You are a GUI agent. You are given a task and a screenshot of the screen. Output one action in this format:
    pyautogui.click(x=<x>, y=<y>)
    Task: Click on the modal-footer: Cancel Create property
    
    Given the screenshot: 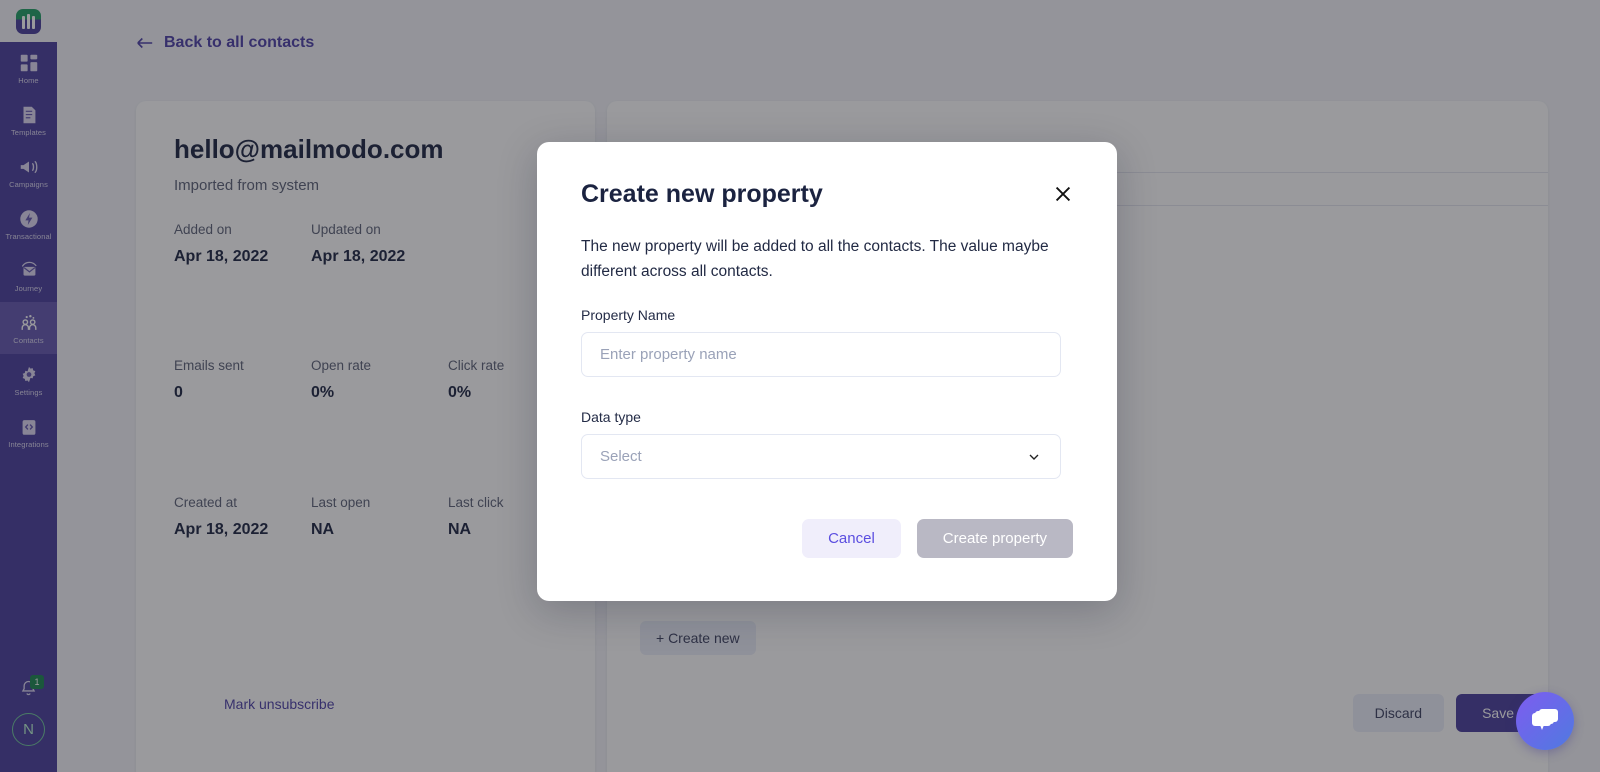 What is the action you would take?
    pyautogui.click(x=937, y=538)
    